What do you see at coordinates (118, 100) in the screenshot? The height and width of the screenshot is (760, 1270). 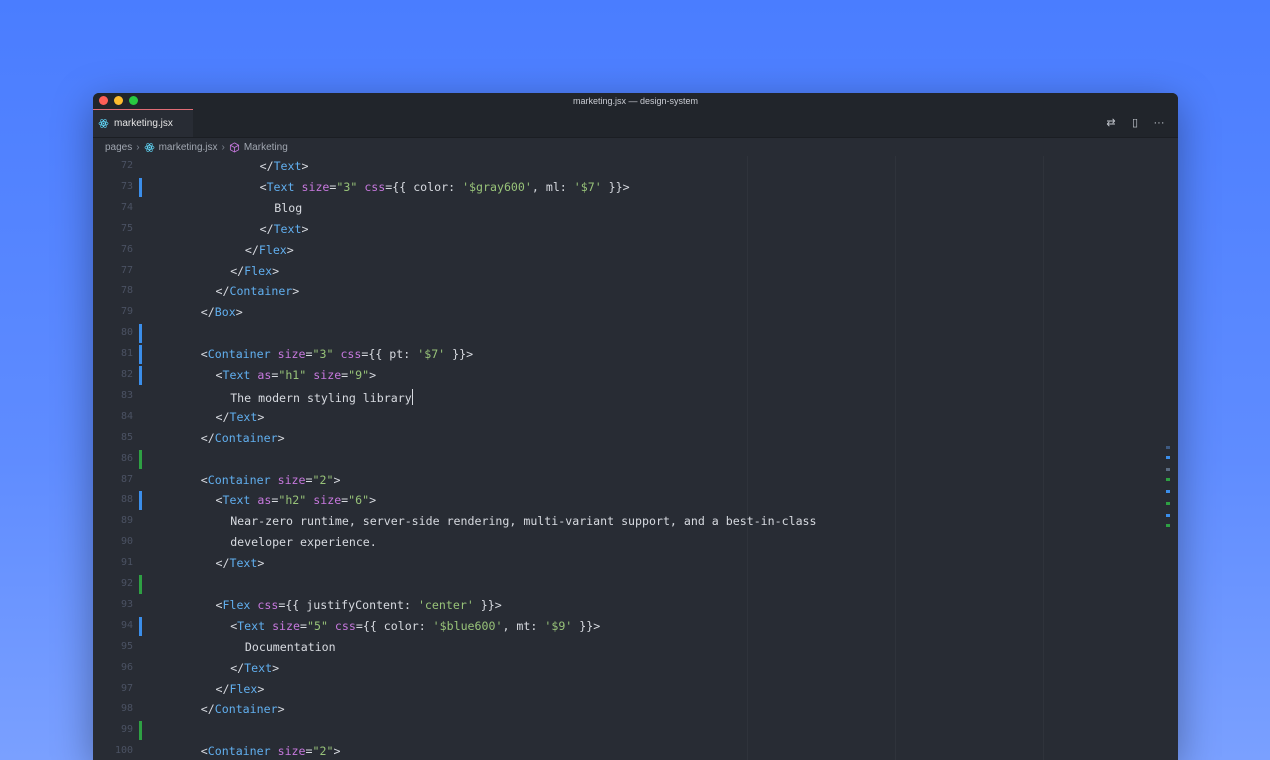 I see `minimize-window-button` at bounding box center [118, 100].